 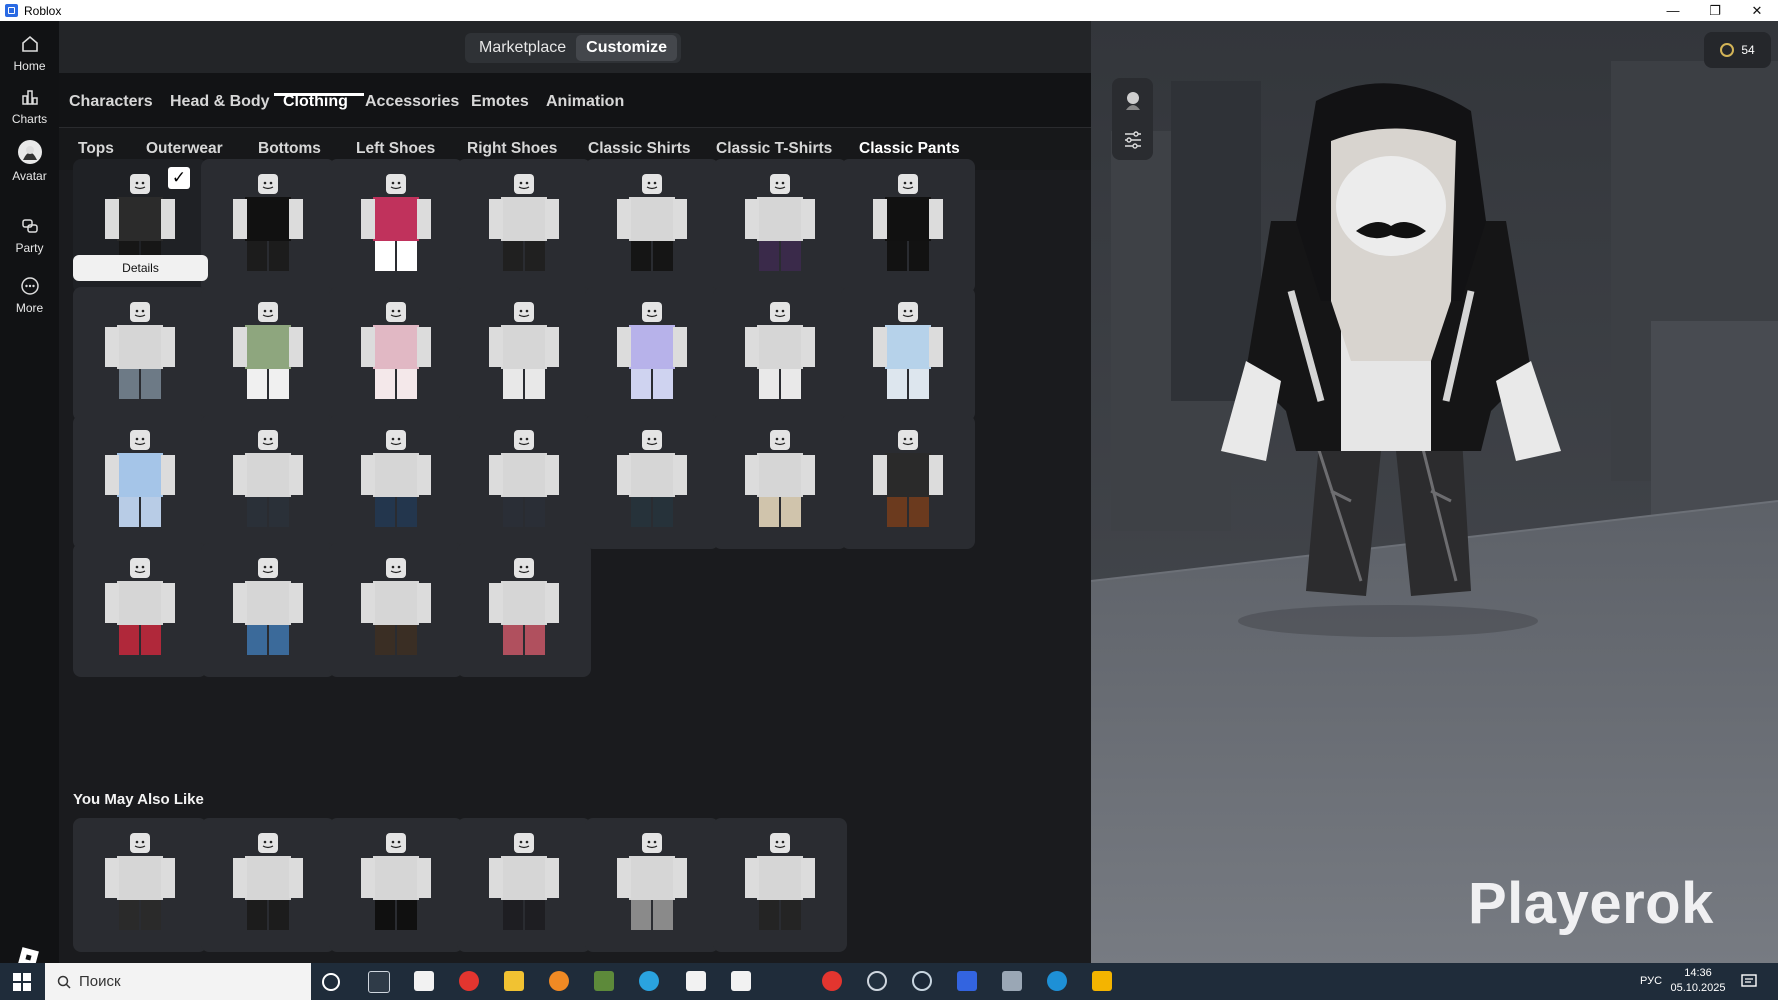 I want to click on subtab-left-shoes: Left Shoes, so click(x=395, y=149).